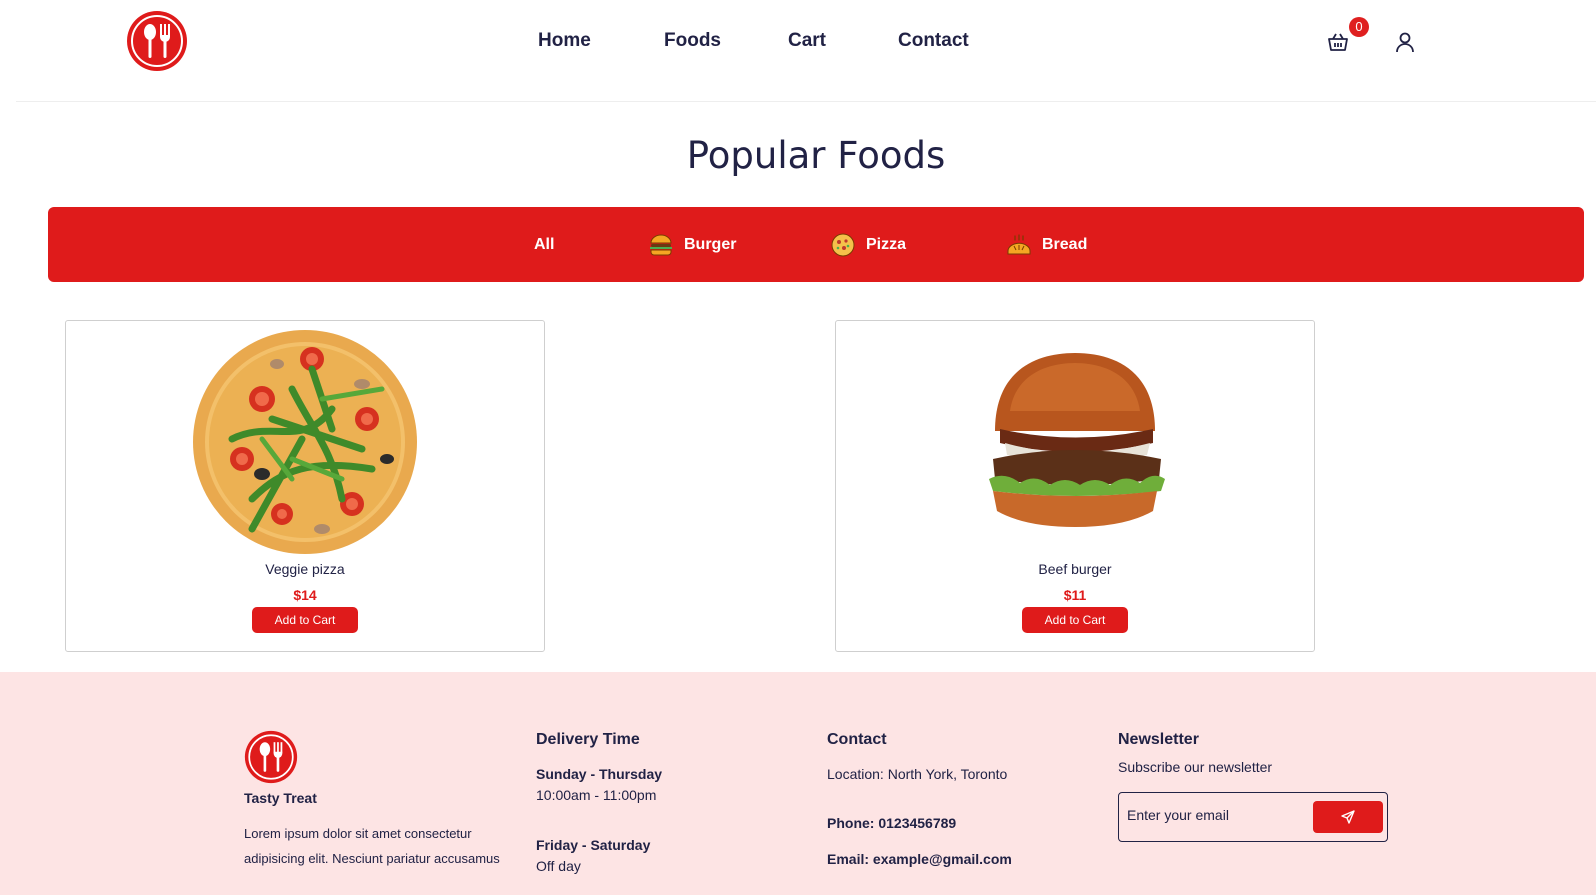 Image resolution: width=1596 pixels, height=895 pixels. What do you see at coordinates (1077, 440) in the screenshot?
I see `burger-image` at bounding box center [1077, 440].